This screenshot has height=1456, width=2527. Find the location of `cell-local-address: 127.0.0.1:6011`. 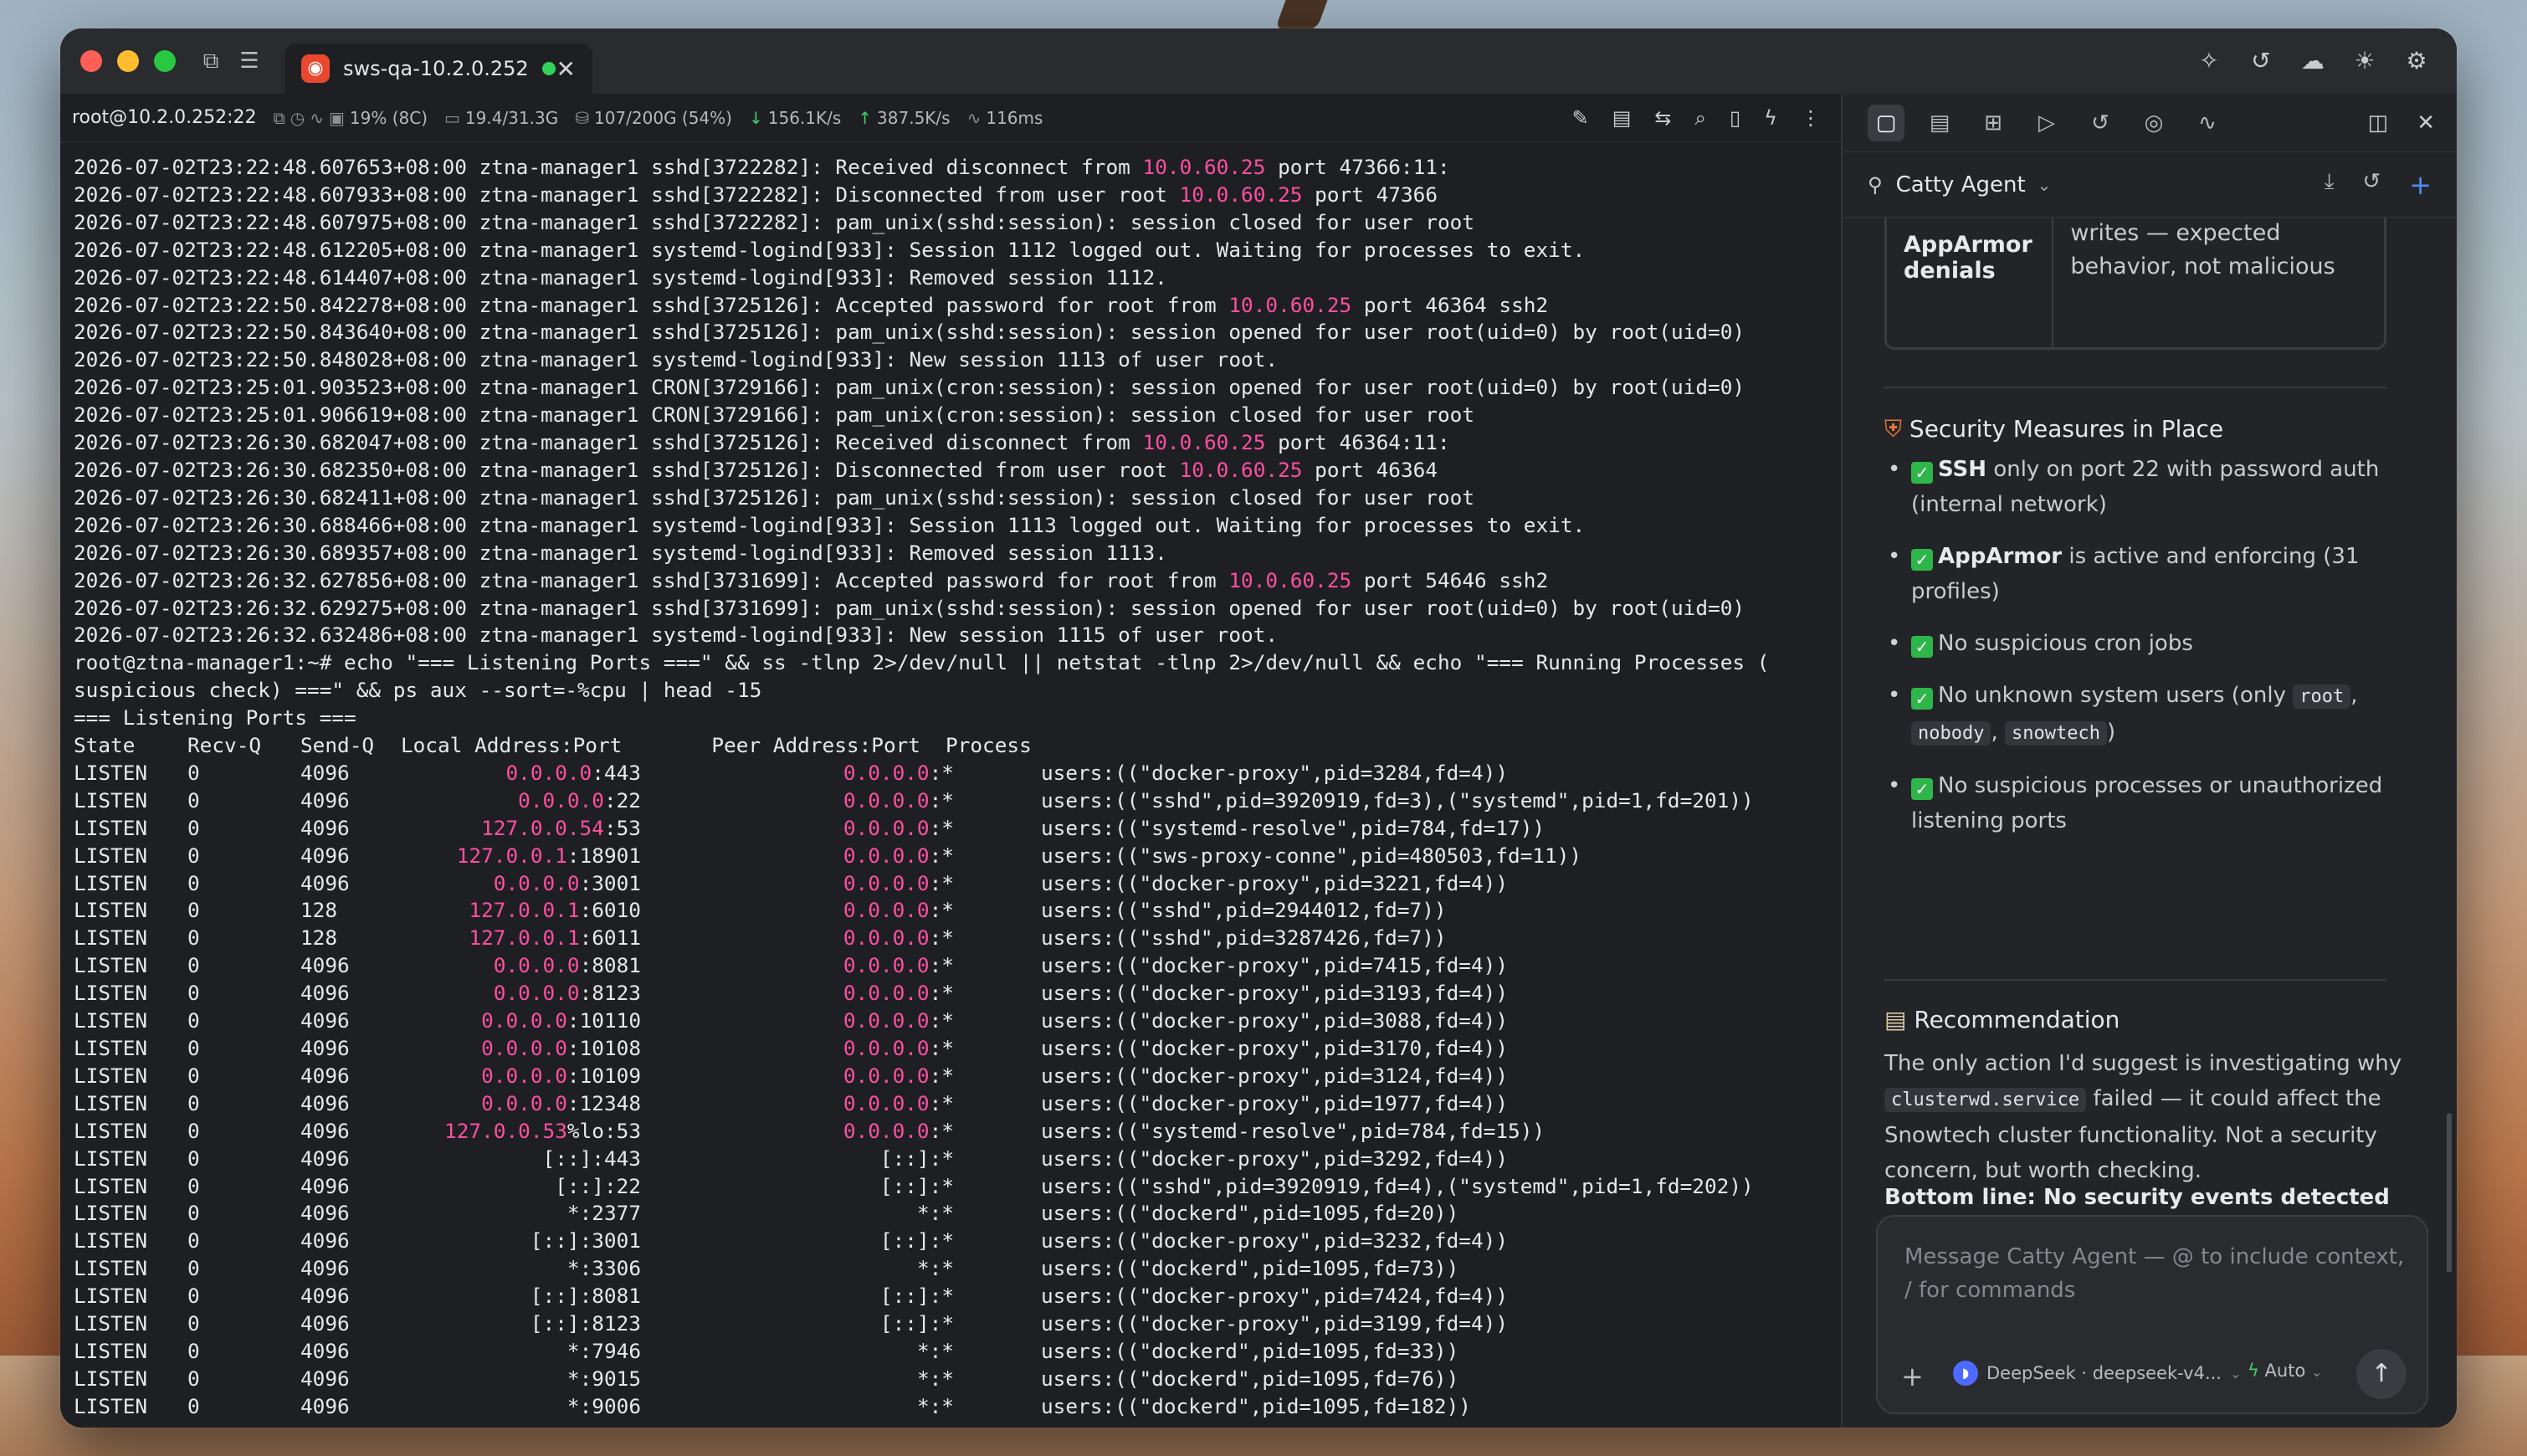

cell-local-address: 127.0.0.1:6011 is located at coordinates (555, 938).